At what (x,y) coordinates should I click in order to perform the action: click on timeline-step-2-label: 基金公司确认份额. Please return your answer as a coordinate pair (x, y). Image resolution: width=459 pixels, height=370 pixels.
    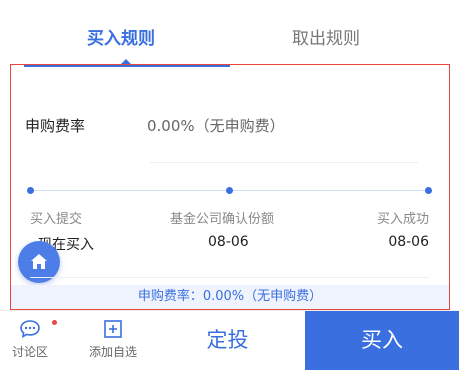
    Looking at the image, I should click on (222, 219).